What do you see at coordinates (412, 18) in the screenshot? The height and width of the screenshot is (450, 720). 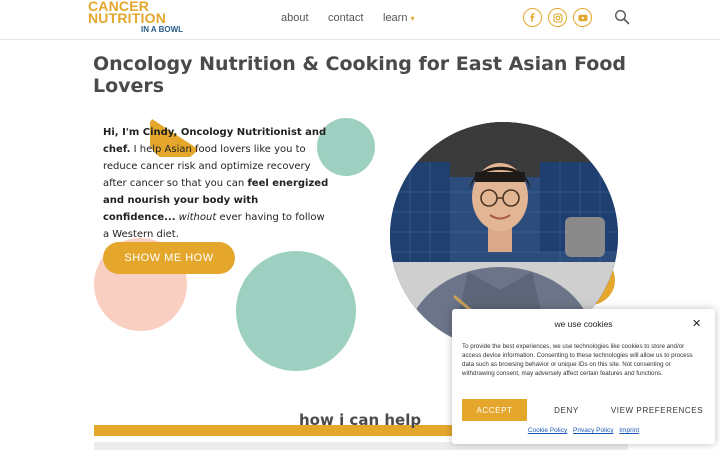 I see `chevron-down-icon: ▾` at bounding box center [412, 18].